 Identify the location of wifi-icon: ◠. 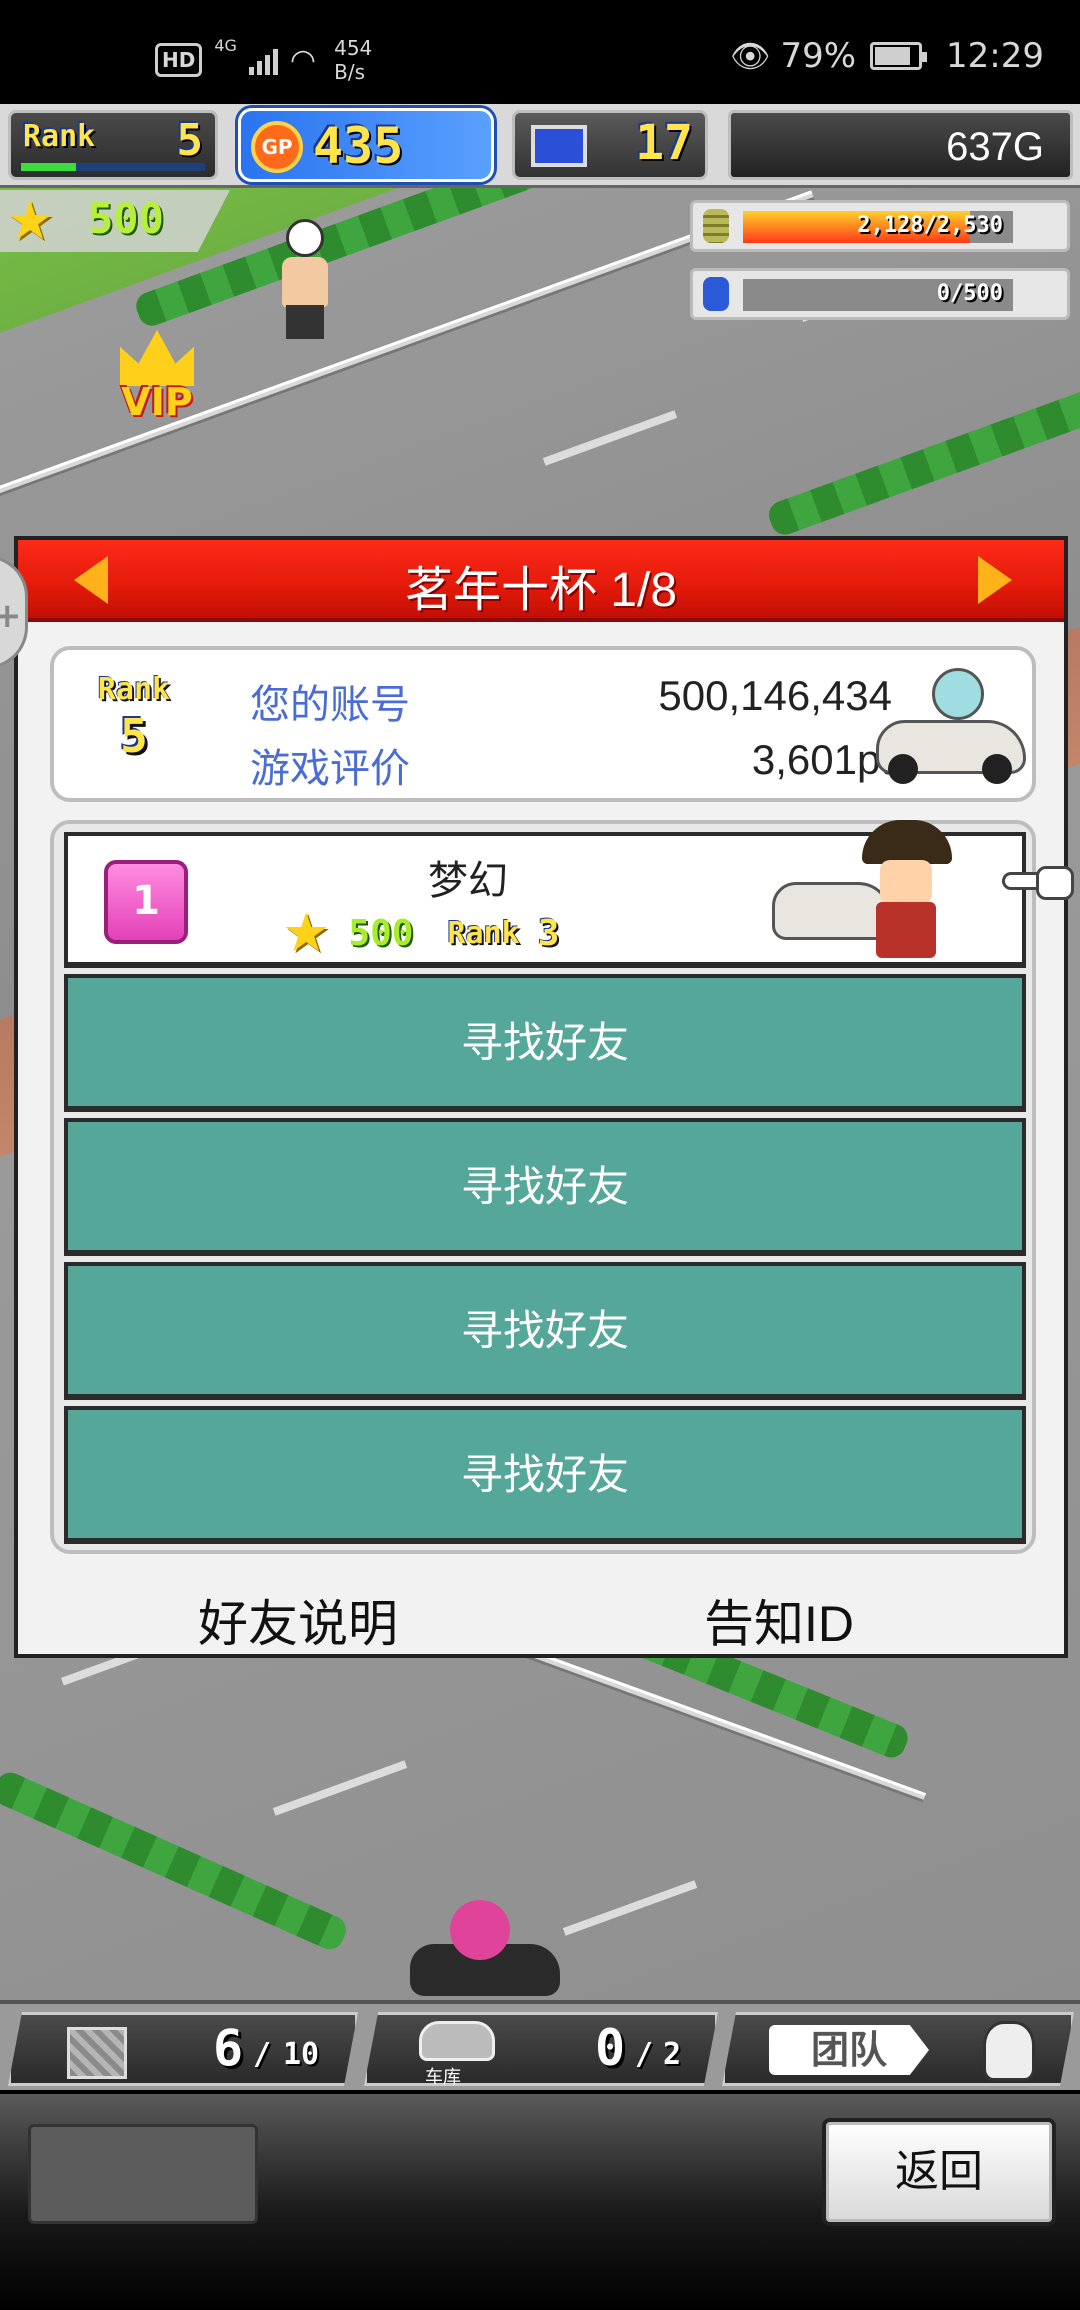
(303, 60).